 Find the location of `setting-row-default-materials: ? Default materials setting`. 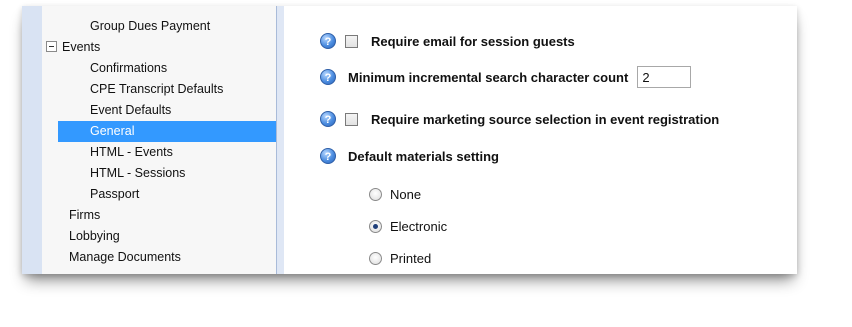

setting-row-default-materials: ? Default materials setting is located at coordinates (409, 156).